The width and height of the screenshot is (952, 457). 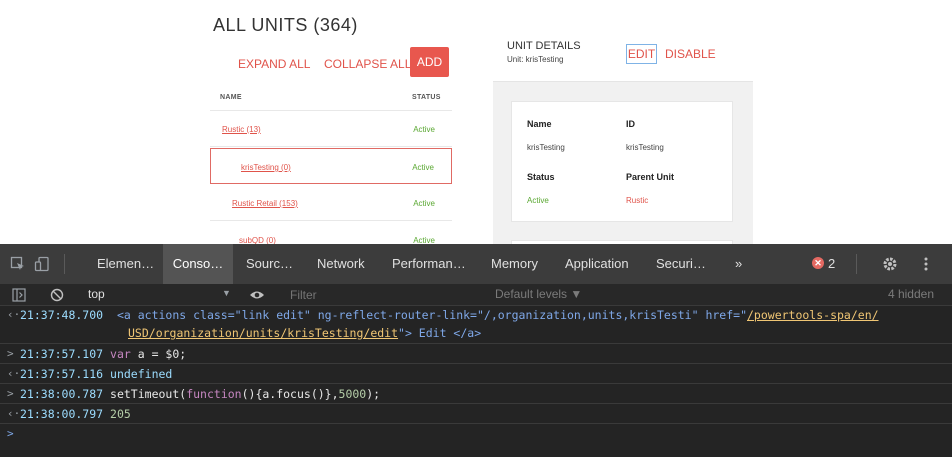 I want to click on column-header-name: NAME, so click(x=231, y=97).